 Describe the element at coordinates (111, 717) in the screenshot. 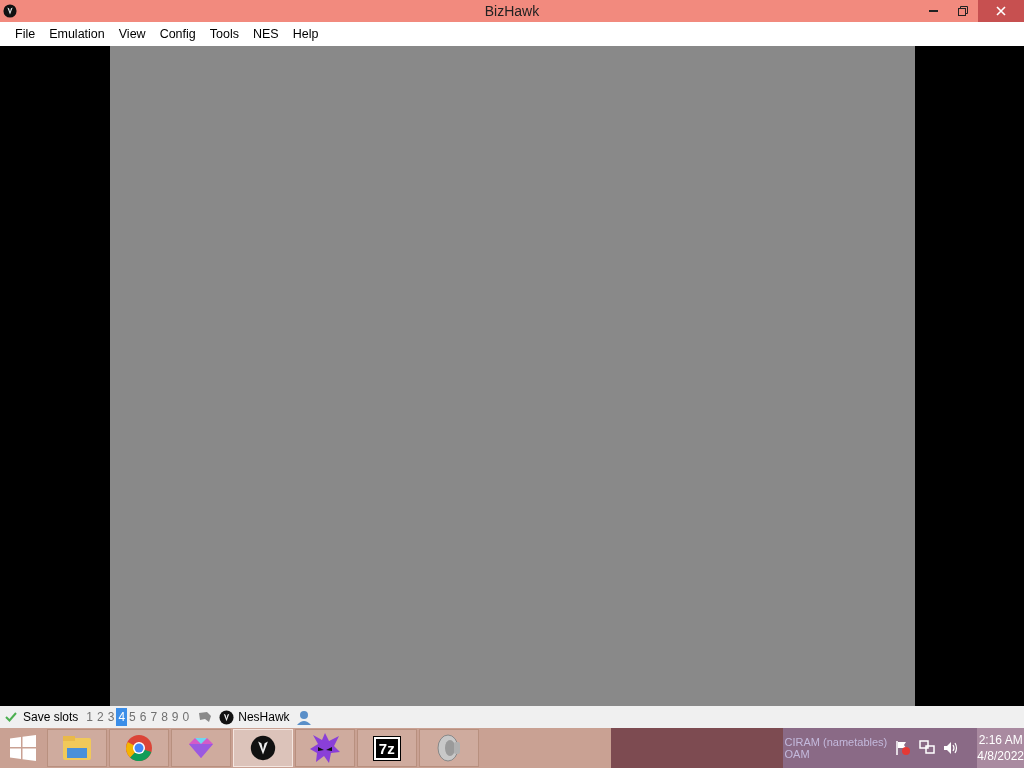

I see `save-slot: 3` at that location.